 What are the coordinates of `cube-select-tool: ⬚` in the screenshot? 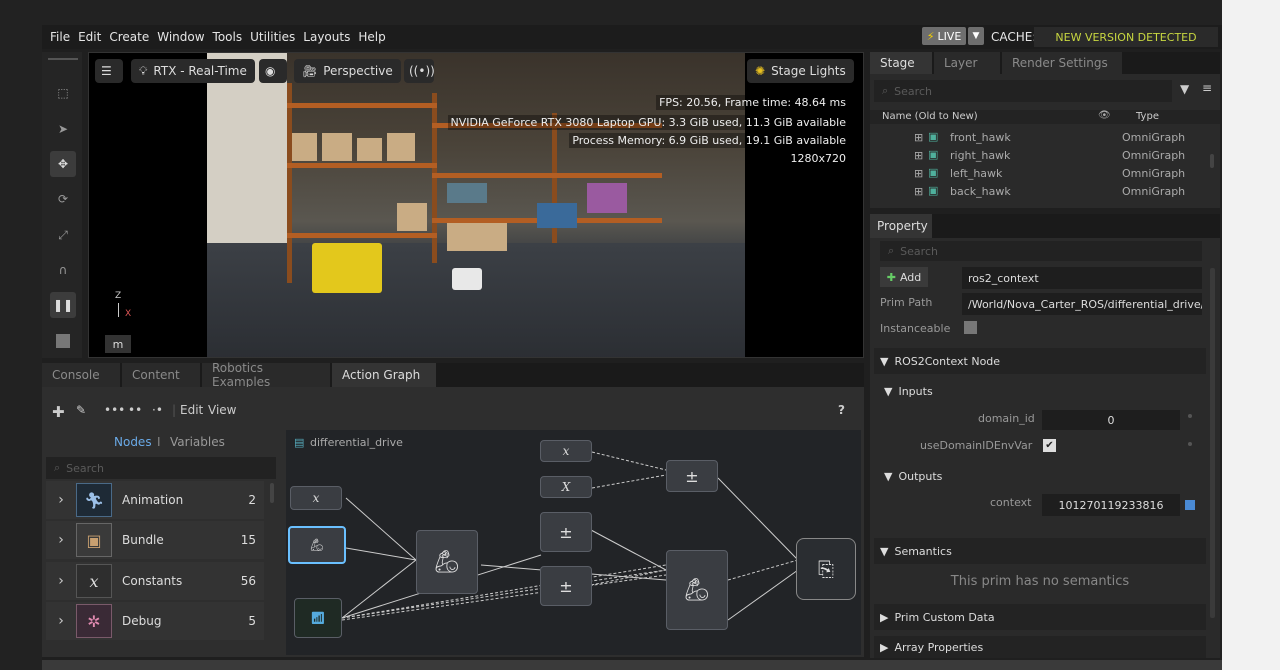 It's located at (63, 93).